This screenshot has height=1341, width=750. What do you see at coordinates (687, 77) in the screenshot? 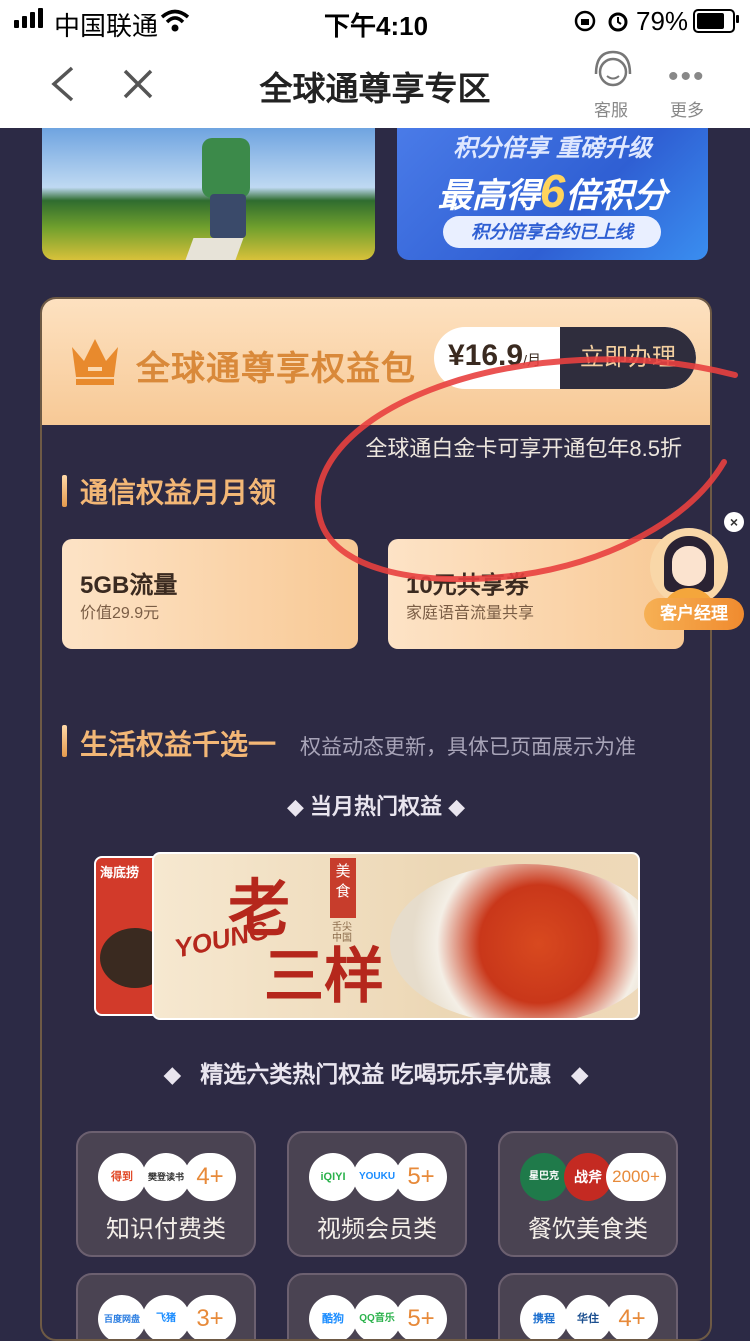
I see `more-icon: •••` at bounding box center [687, 77].